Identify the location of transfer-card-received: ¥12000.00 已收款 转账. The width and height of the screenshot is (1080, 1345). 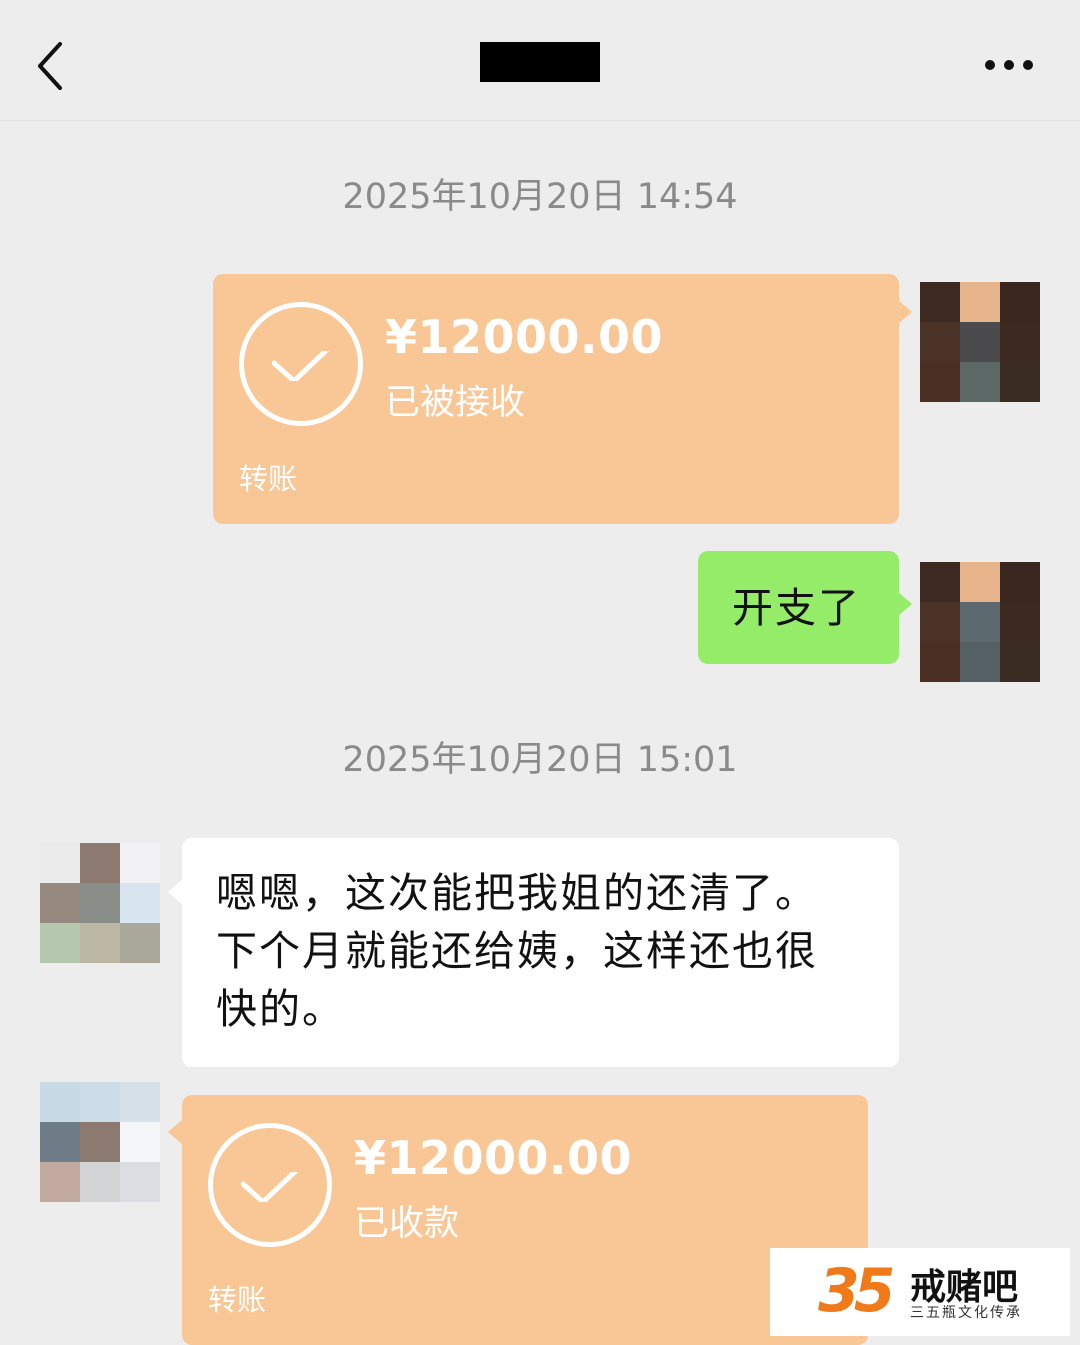
(525, 1220).